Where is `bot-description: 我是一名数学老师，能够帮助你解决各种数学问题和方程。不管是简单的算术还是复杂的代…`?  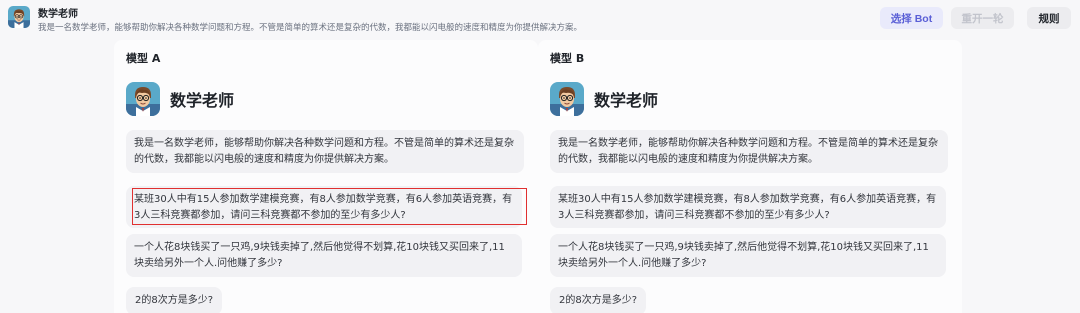 bot-description: 我是一名数学老师，能够帮助你解决各种数学问题和方程。不管是简单的算术还是复杂的代… is located at coordinates (310, 28).